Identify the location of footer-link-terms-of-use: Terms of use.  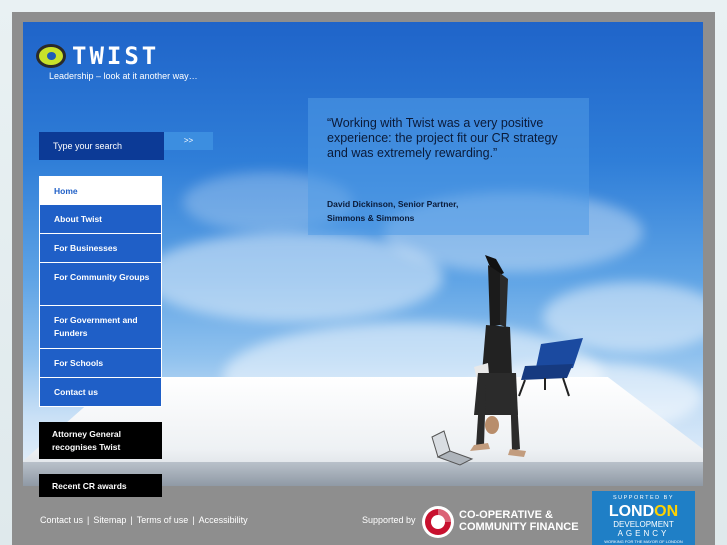
(163, 520).